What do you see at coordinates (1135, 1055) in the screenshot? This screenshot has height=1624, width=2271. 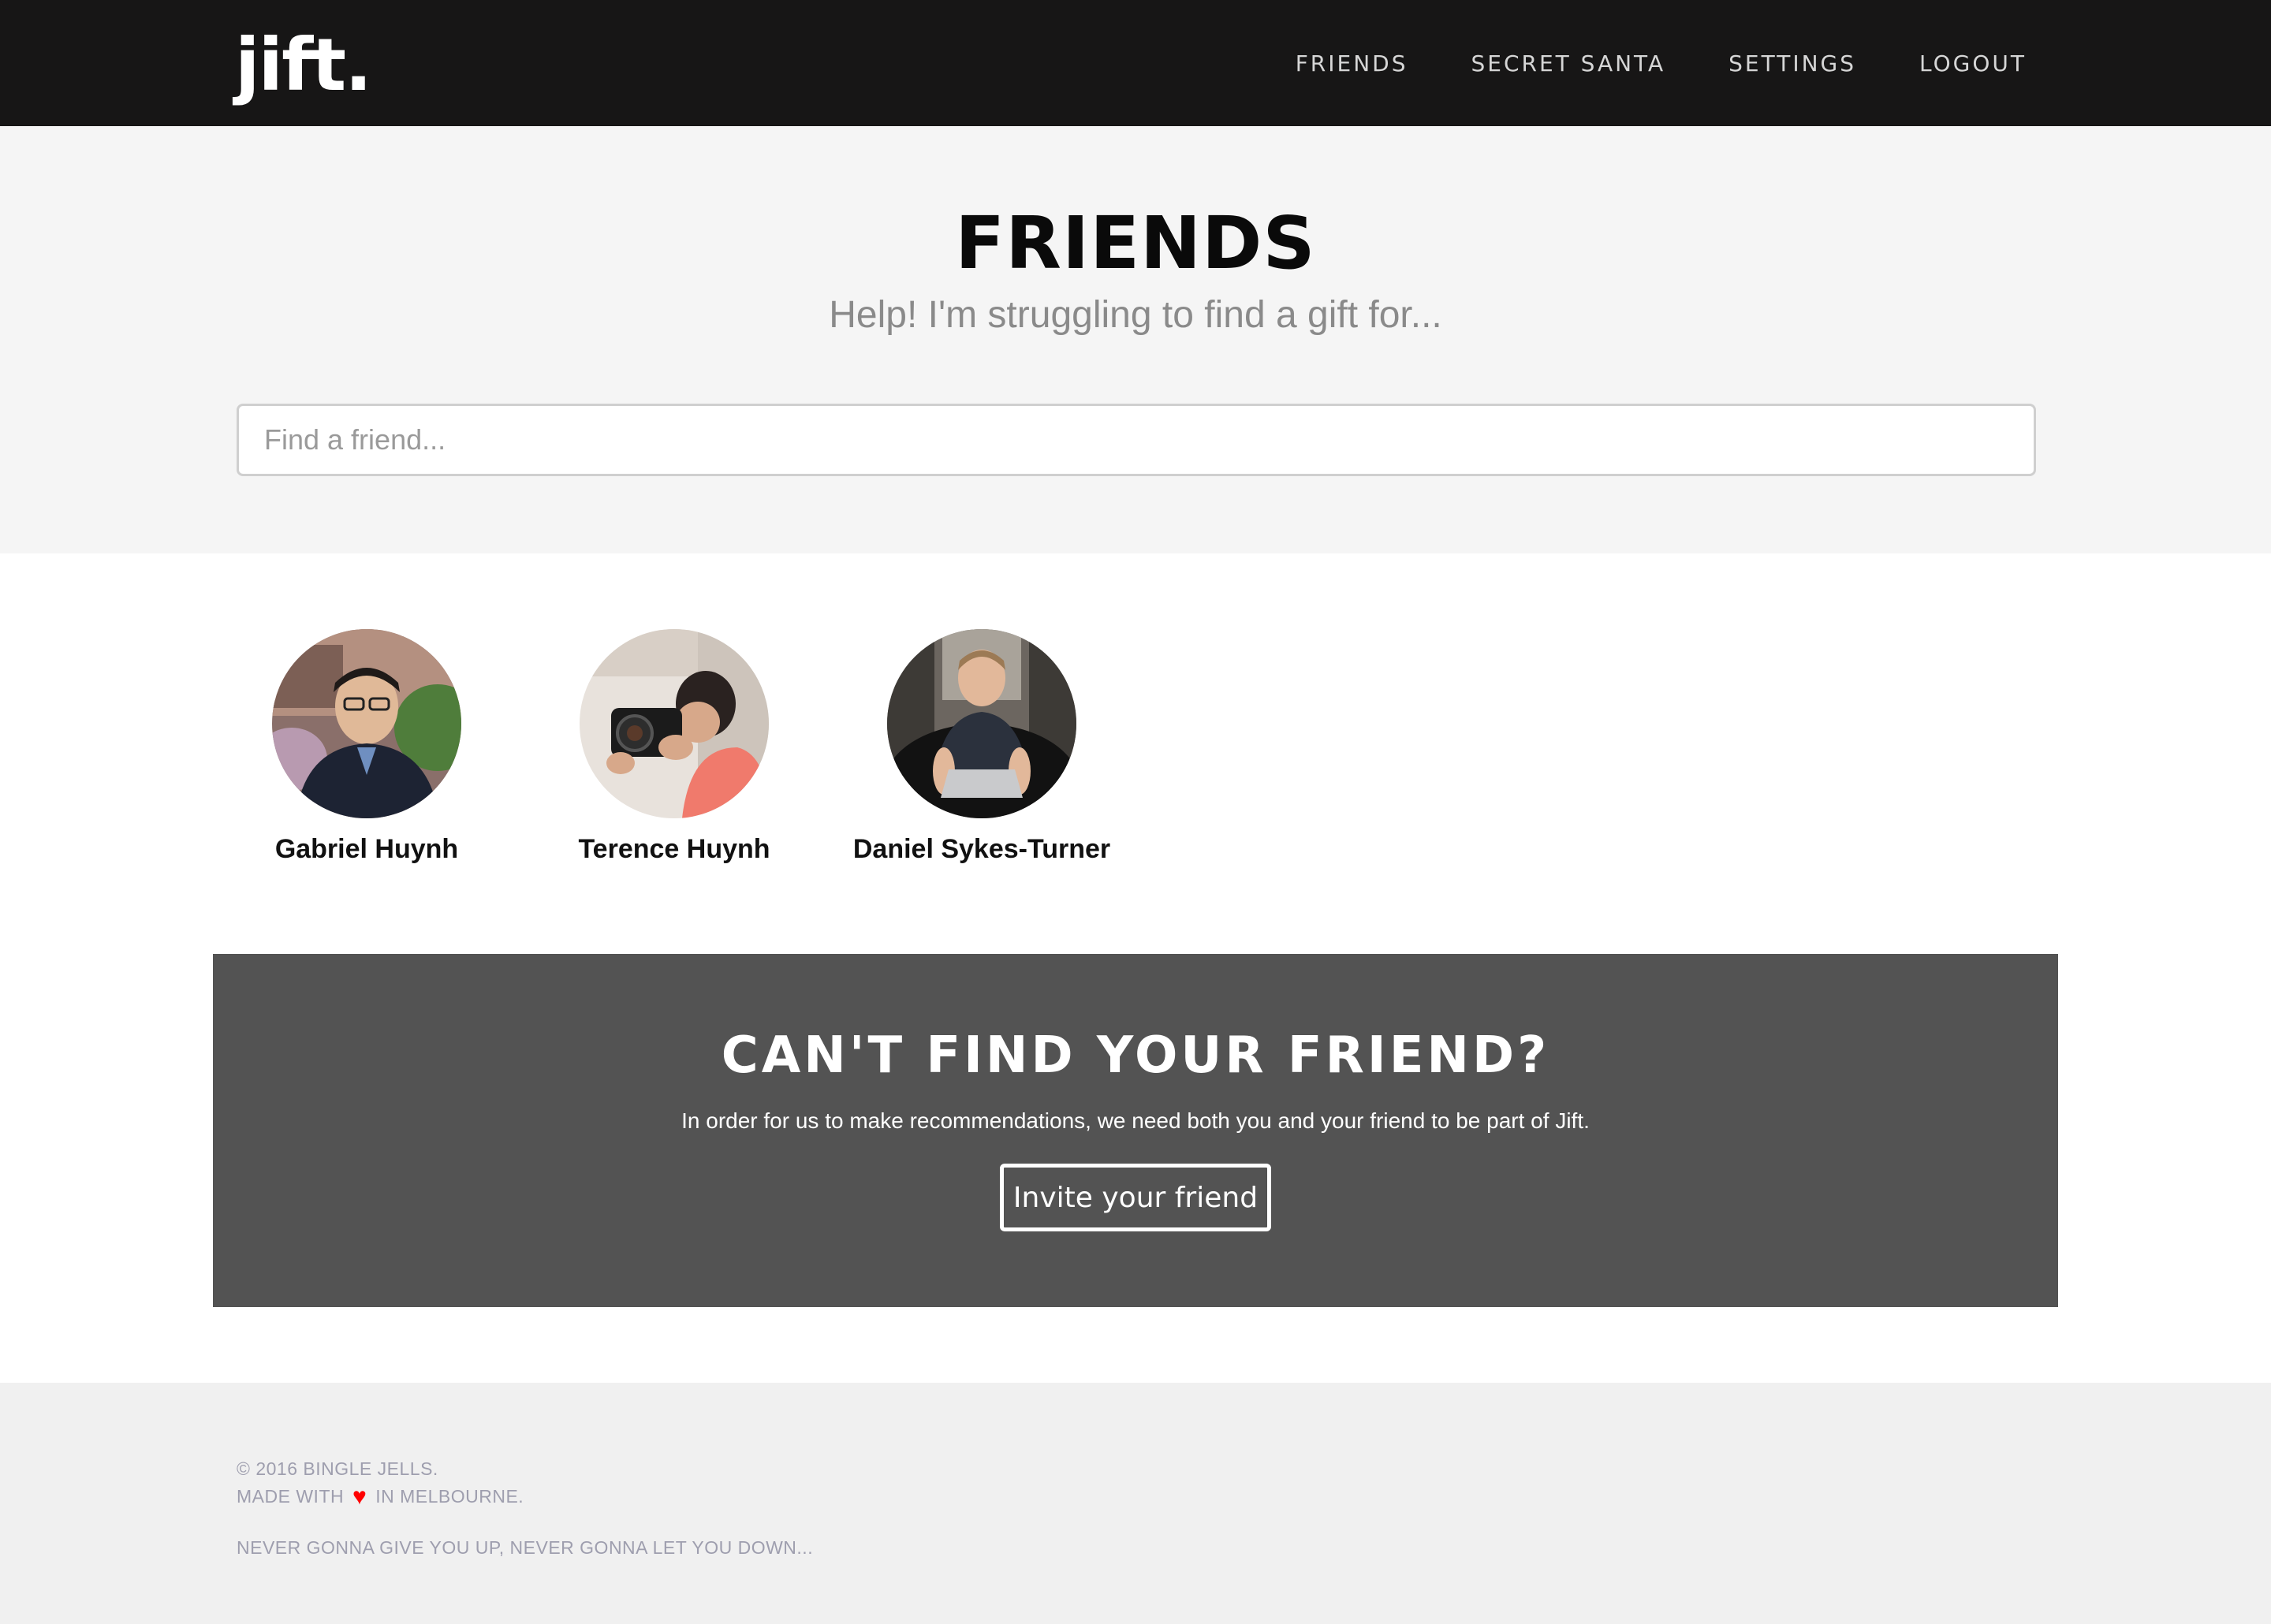 I see `invite-title: CAN'T FIND YOUR FRIEND?` at bounding box center [1135, 1055].